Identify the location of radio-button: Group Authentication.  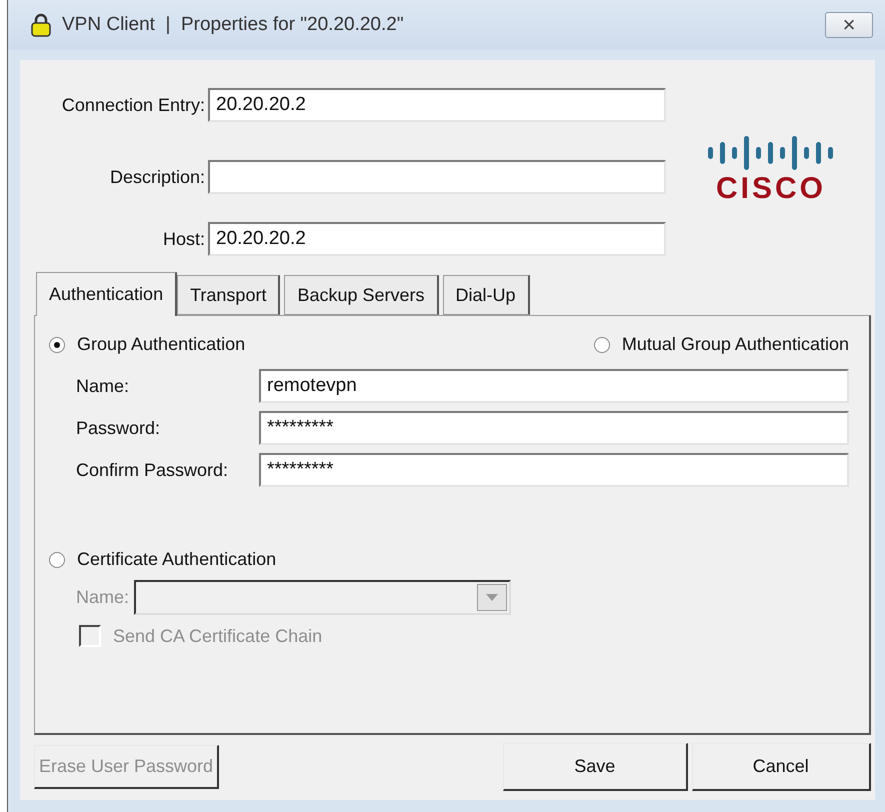
(147, 344).